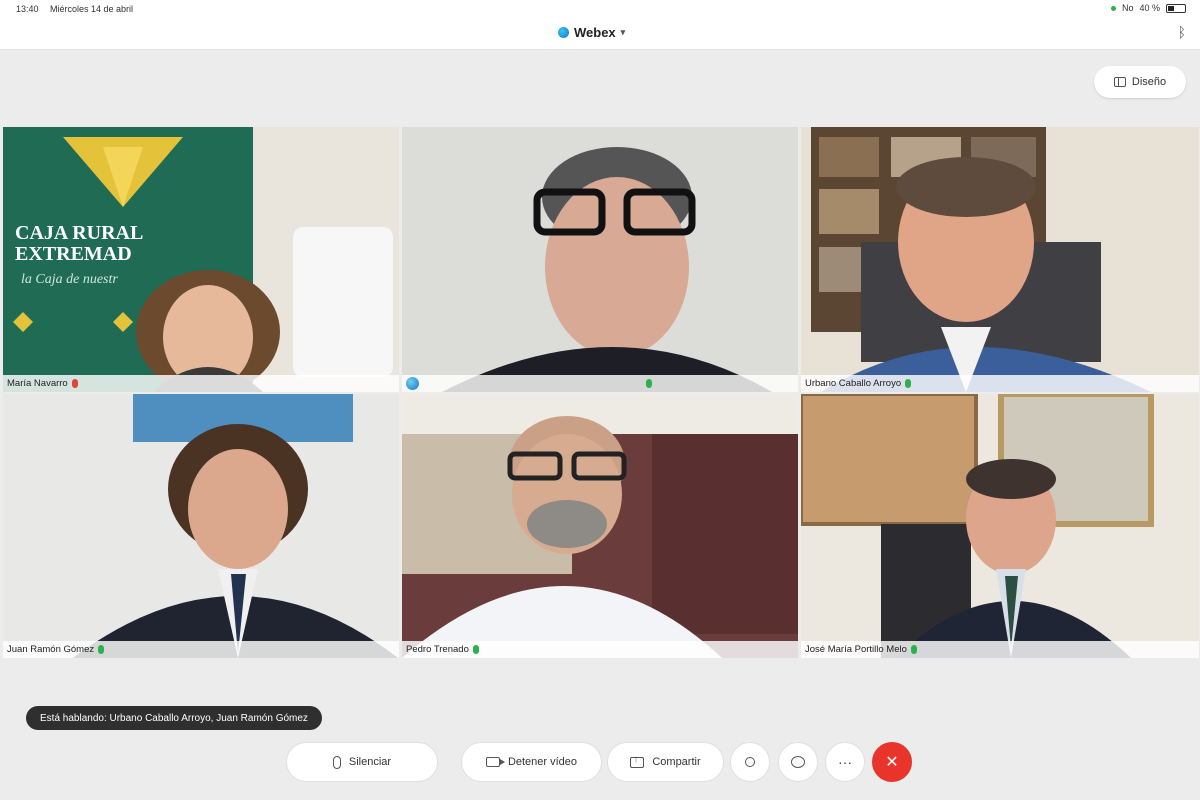 This screenshot has height=800, width=1200. I want to click on layout-button: Diseño, so click(1140, 82).